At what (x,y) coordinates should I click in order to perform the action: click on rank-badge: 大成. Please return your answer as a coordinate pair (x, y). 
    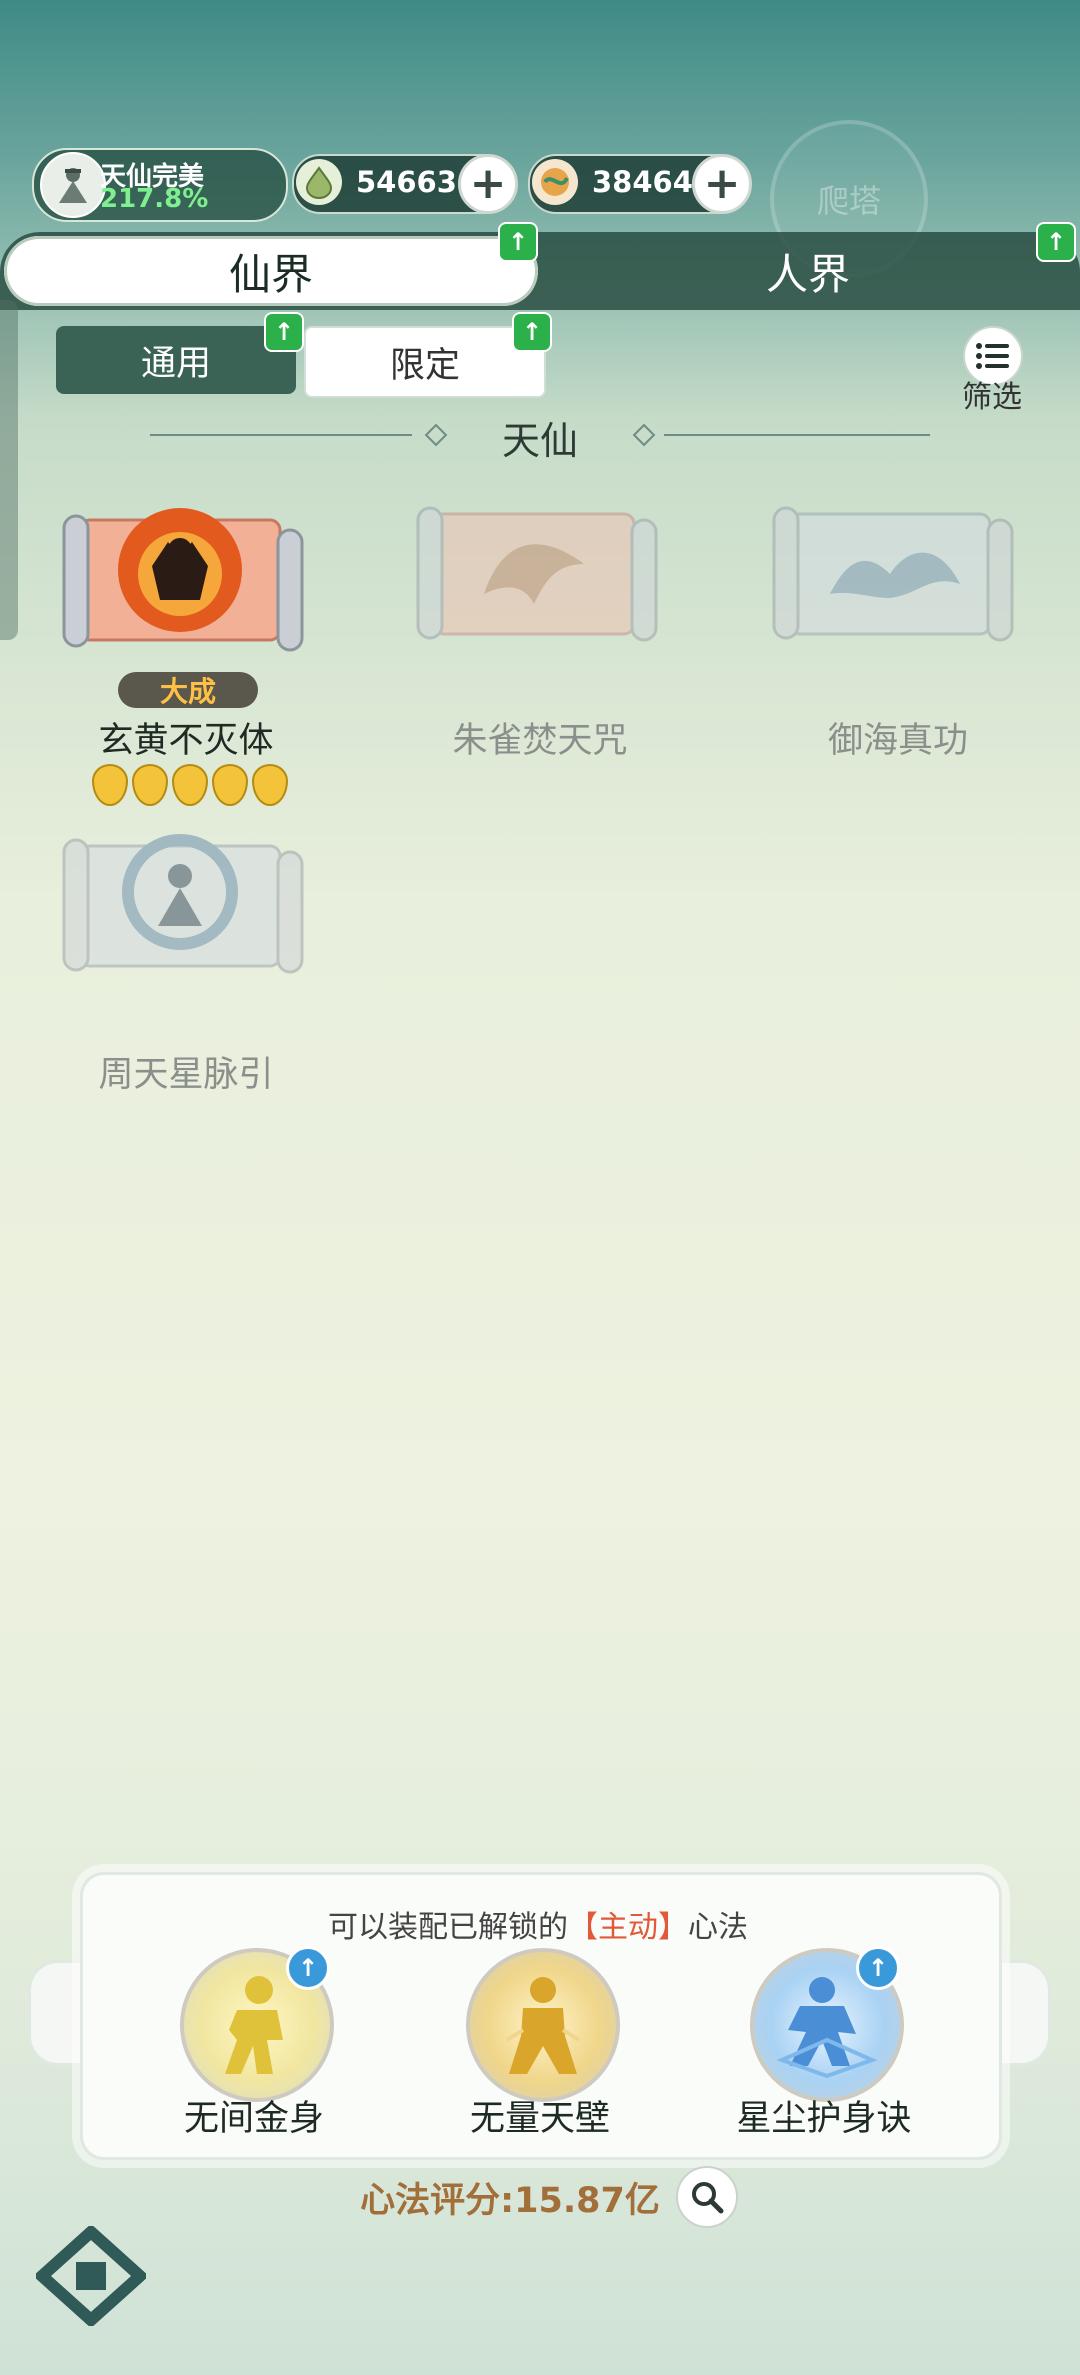
    Looking at the image, I should click on (188, 690).